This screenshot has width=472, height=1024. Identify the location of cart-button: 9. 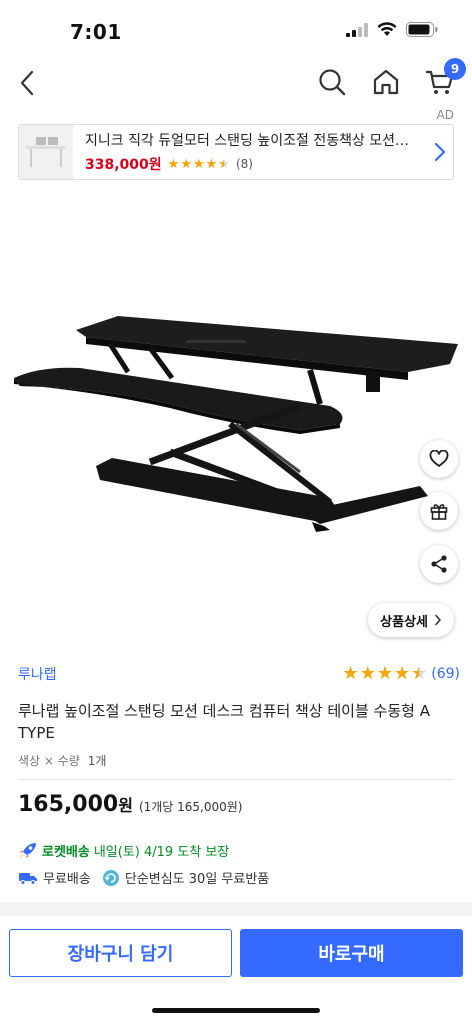
(445, 78).